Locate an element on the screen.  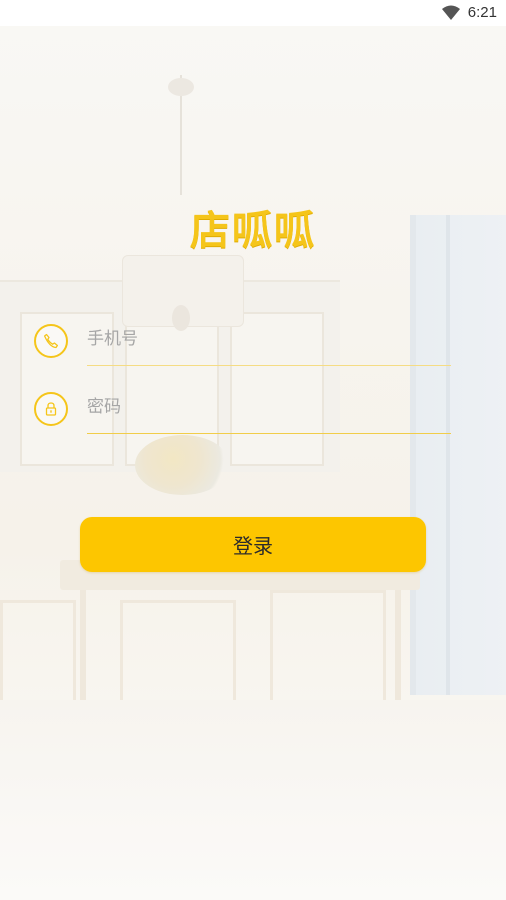
lock-icon is located at coordinates (51, 409).